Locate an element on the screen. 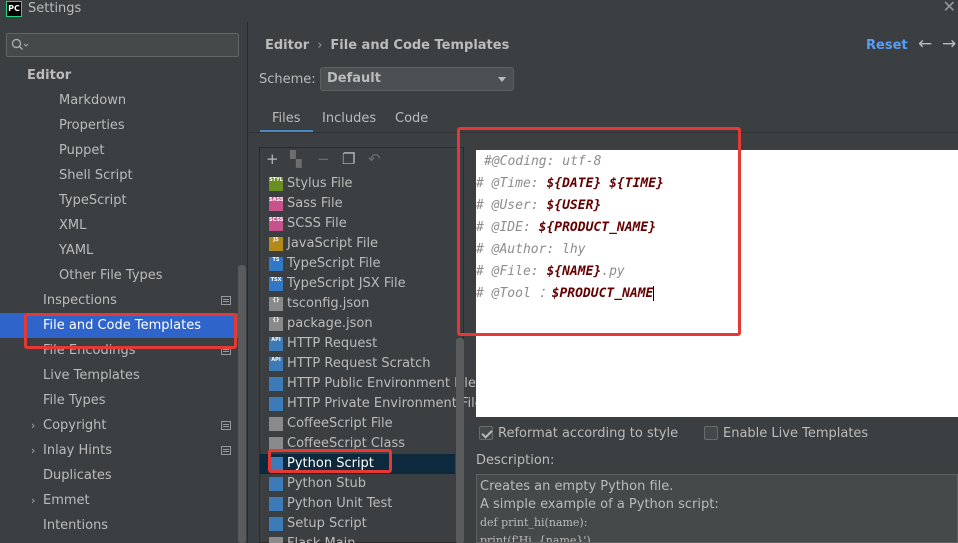 The width and height of the screenshot is (958, 543). live-templates-label: Enable Live Templates is located at coordinates (795, 434).